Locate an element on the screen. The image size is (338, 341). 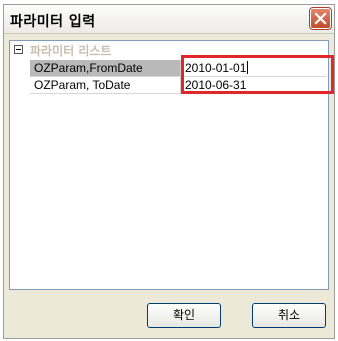
parameter-name-fromdate: OZParam,FromDate is located at coordinates (105, 68).